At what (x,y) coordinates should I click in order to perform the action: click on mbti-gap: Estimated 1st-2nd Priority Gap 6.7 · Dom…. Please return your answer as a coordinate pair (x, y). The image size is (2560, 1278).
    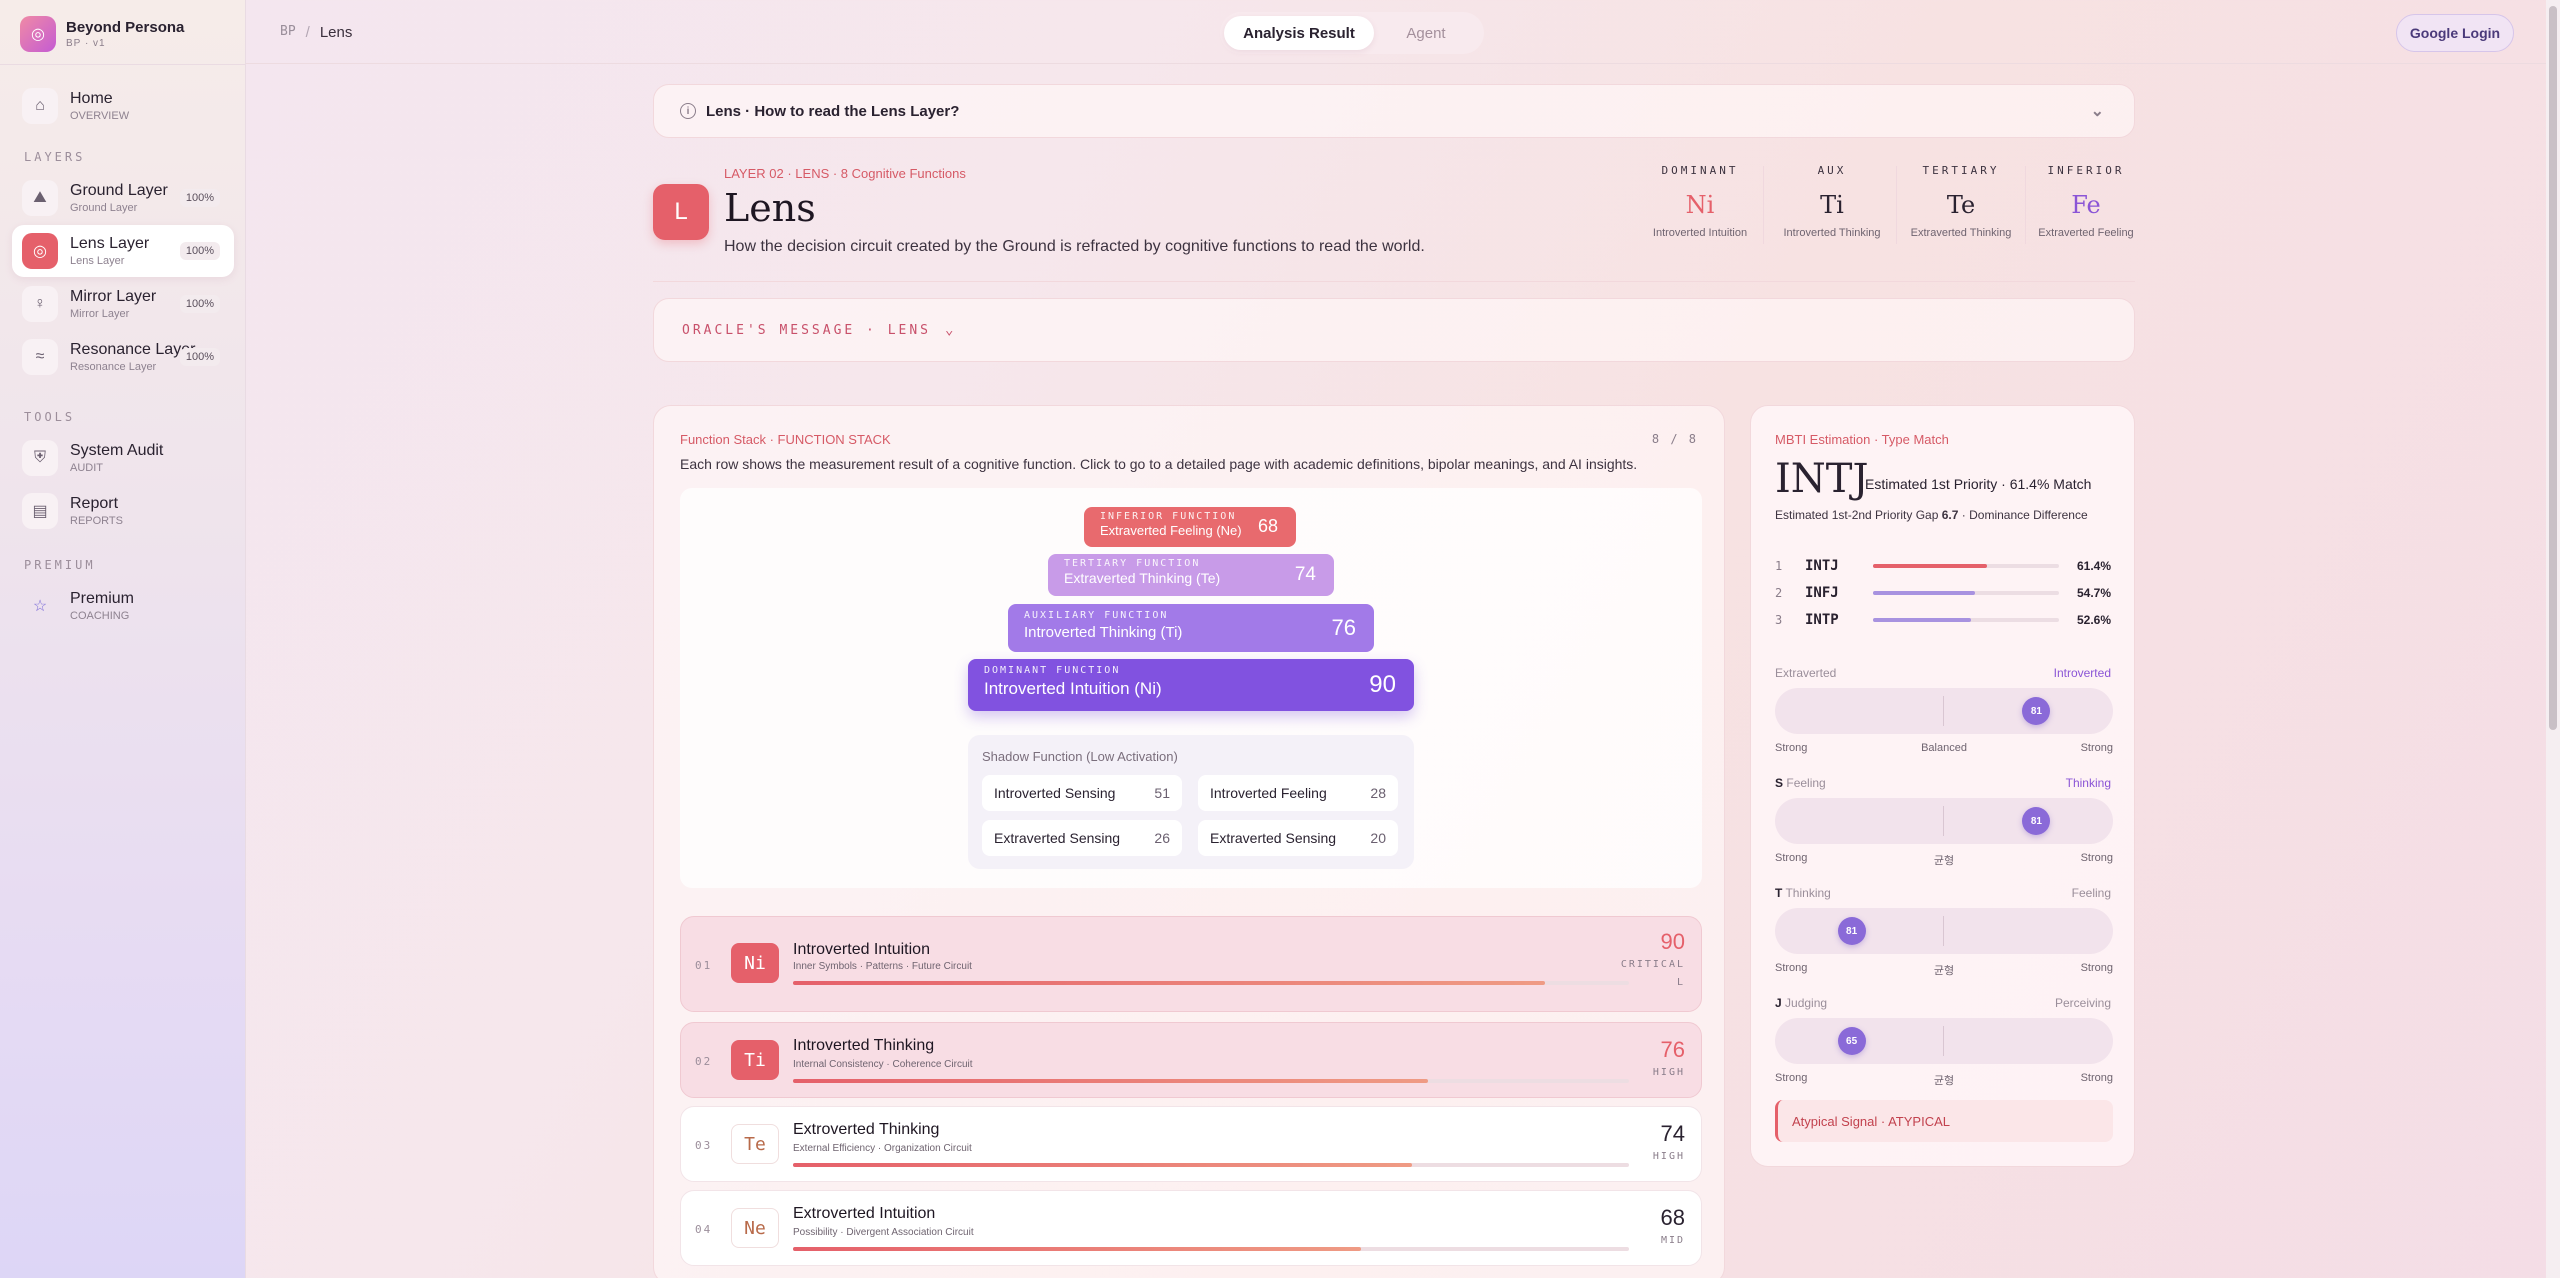
    Looking at the image, I should click on (1931, 515).